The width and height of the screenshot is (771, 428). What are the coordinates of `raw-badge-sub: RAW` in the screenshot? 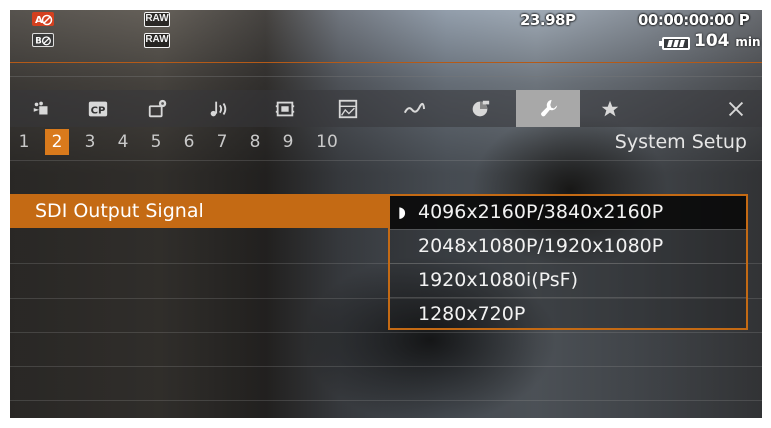 It's located at (157, 40).